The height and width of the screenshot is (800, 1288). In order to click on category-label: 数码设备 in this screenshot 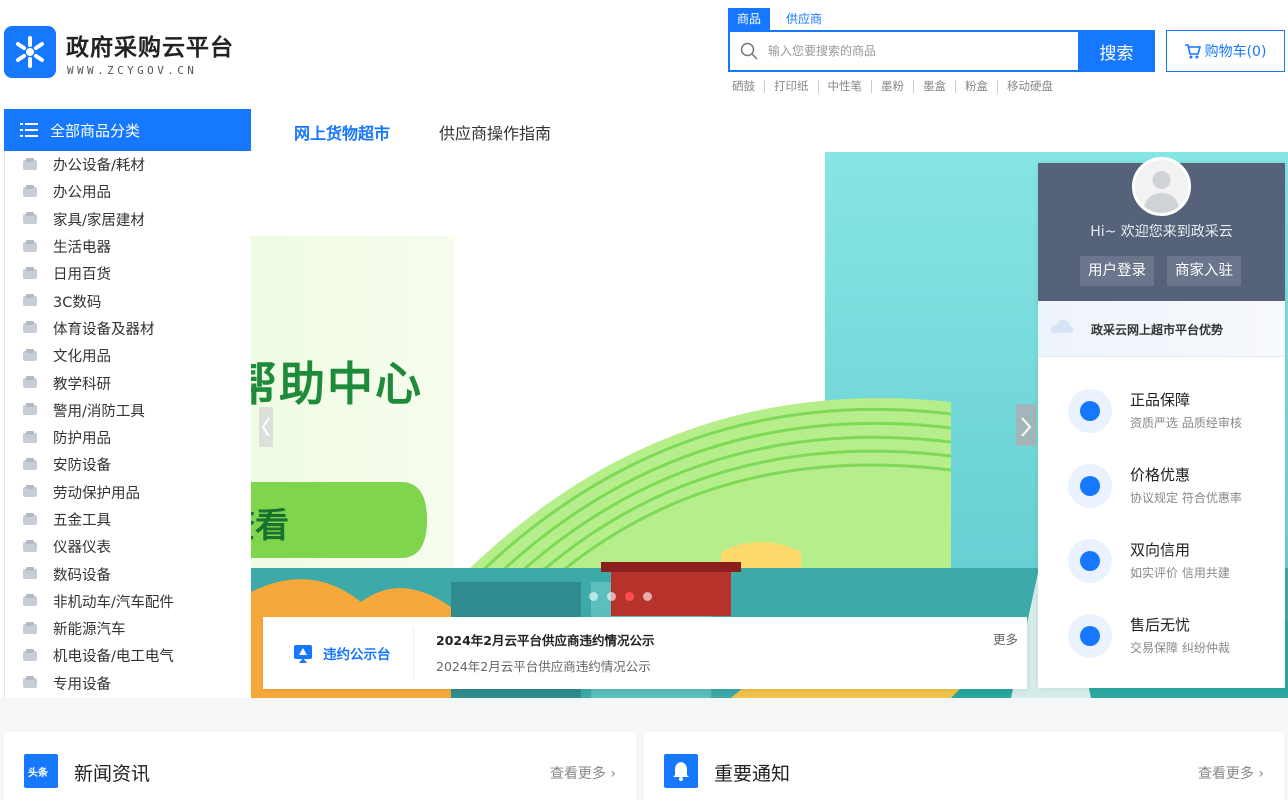, I will do `click(82, 575)`.